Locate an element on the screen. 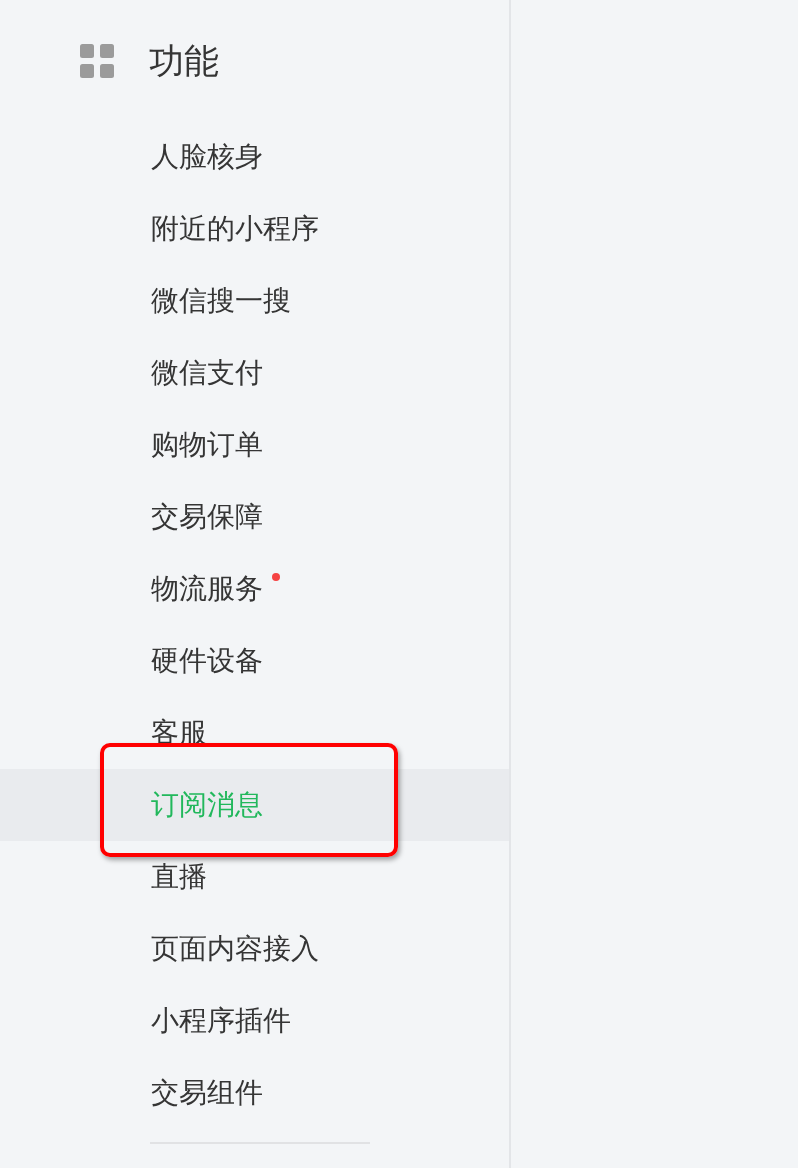 The image size is (798, 1168). sidebar-item: 直播 is located at coordinates (254, 877).